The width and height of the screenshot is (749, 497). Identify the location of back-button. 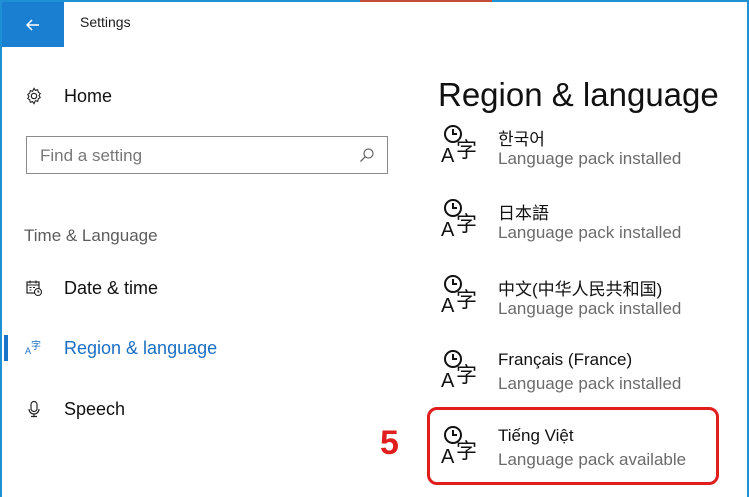
(33, 24).